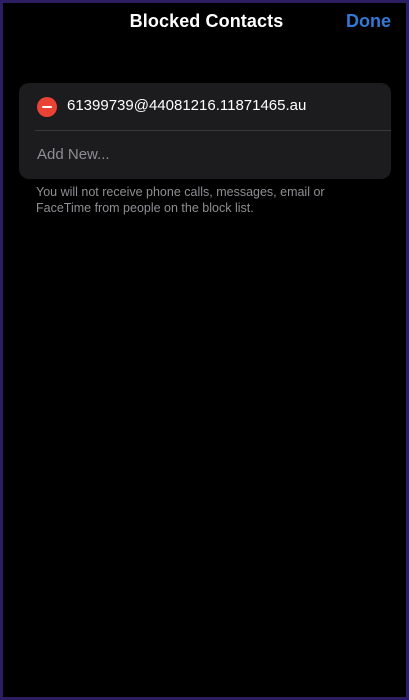  What do you see at coordinates (205, 23) in the screenshot?
I see `navigation-bar: Blocked Contacts Done` at bounding box center [205, 23].